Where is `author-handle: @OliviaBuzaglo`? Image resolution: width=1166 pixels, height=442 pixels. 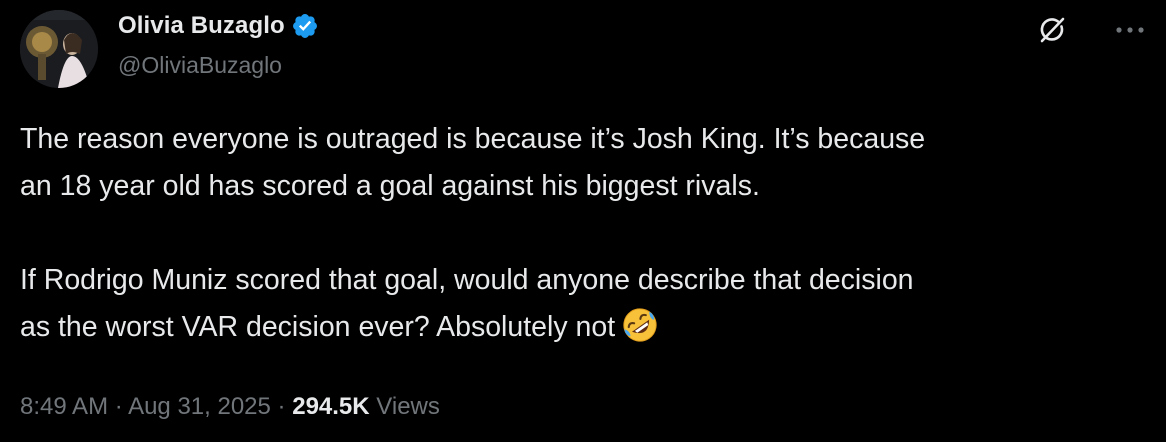
author-handle: @OliviaBuzaglo is located at coordinates (200, 65).